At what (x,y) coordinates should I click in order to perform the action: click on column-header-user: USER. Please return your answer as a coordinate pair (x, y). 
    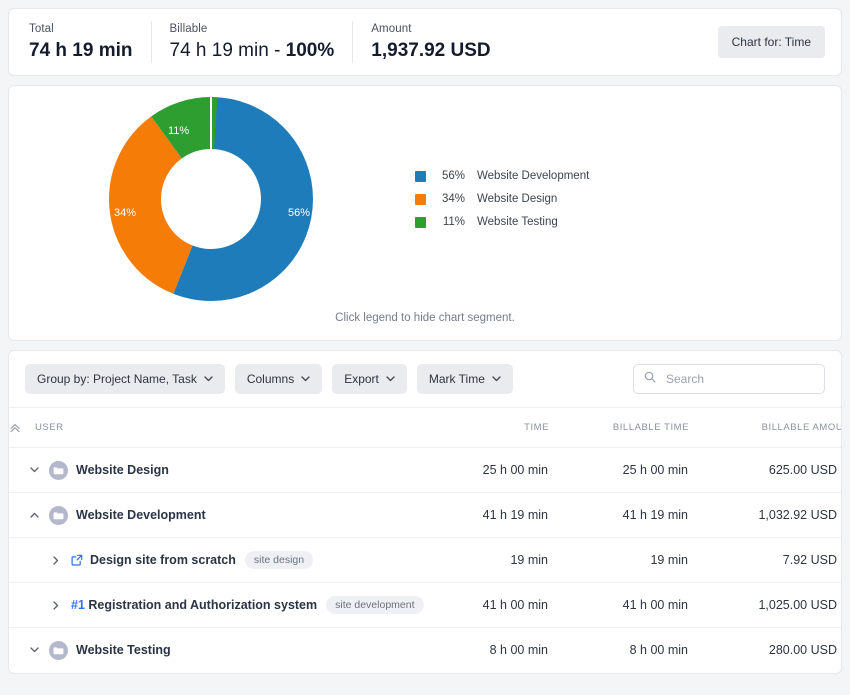
    Looking at the image, I should click on (219, 427).